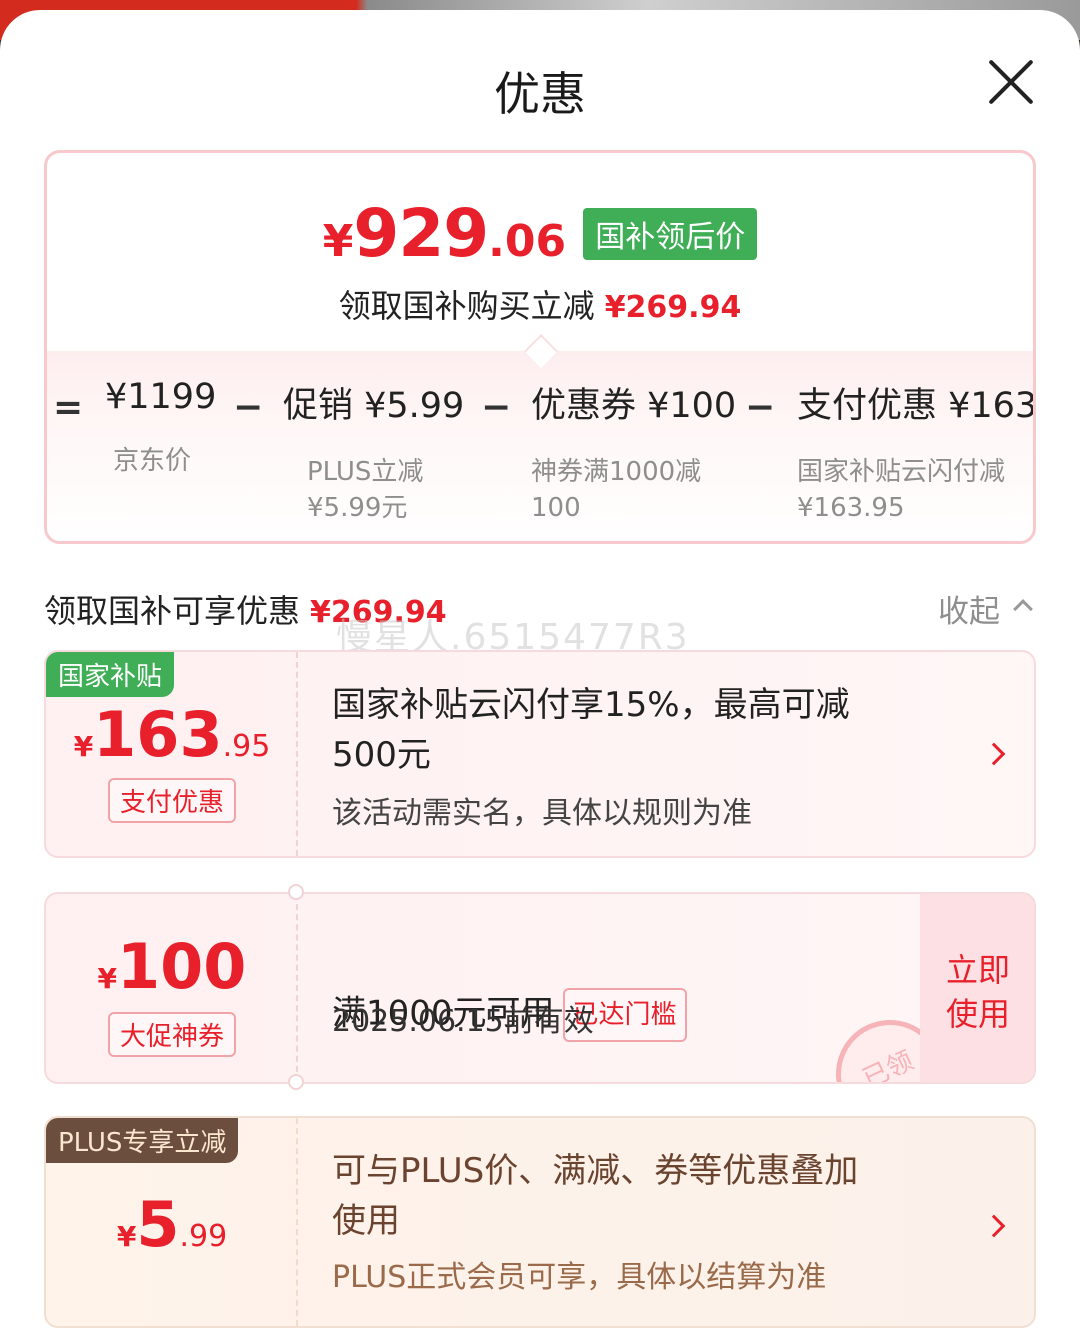  Describe the element at coordinates (579, 1277) in the screenshot. I see `coupon-subtitle: PLUS正式会员可享，具体以结算为准` at that location.